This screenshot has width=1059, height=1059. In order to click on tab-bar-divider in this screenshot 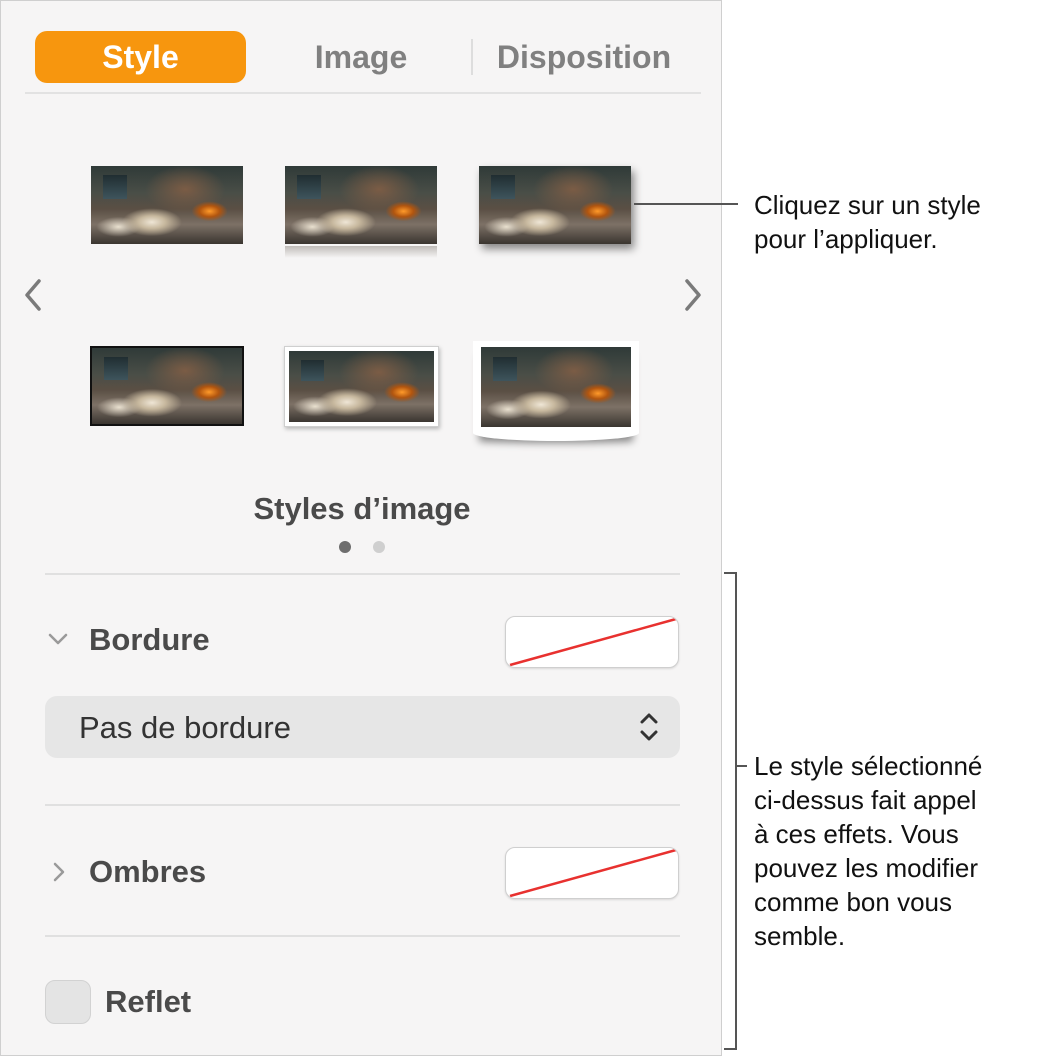, I will do `click(363, 93)`.